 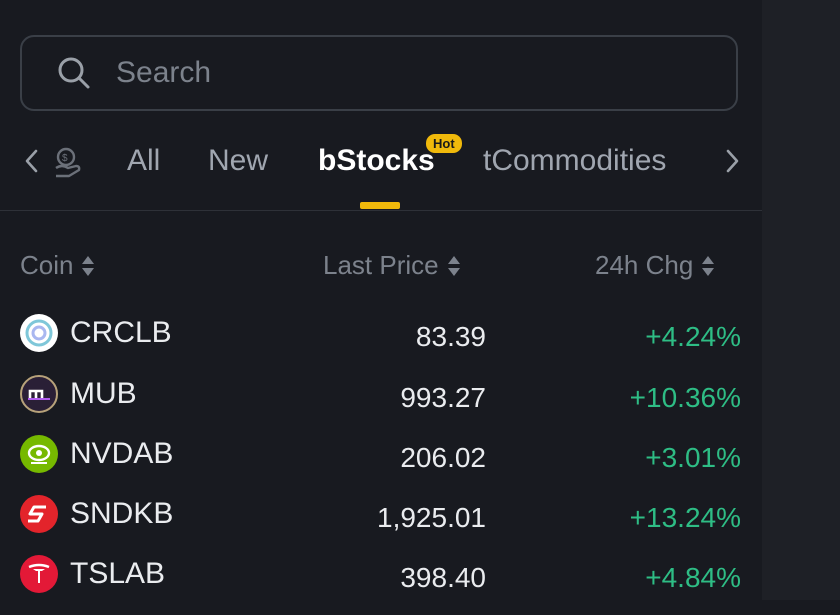 What do you see at coordinates (118, 573) in the screenshot?
I see `coin-symbol: TSLAB` at bounding box center [118, 573].